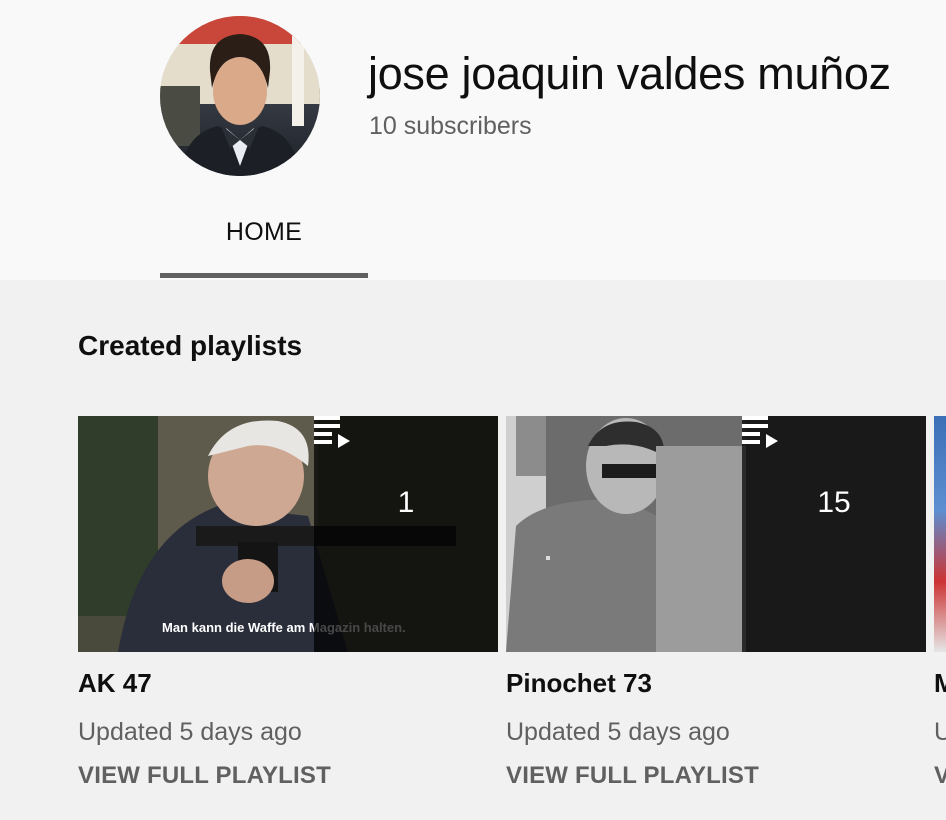 The width and height of the screenshot is (946, 820). What do you see at coordinates (115, 683) in the screenshot?
I see `playlist-title: AK 47` at bounding box center [115, 683].